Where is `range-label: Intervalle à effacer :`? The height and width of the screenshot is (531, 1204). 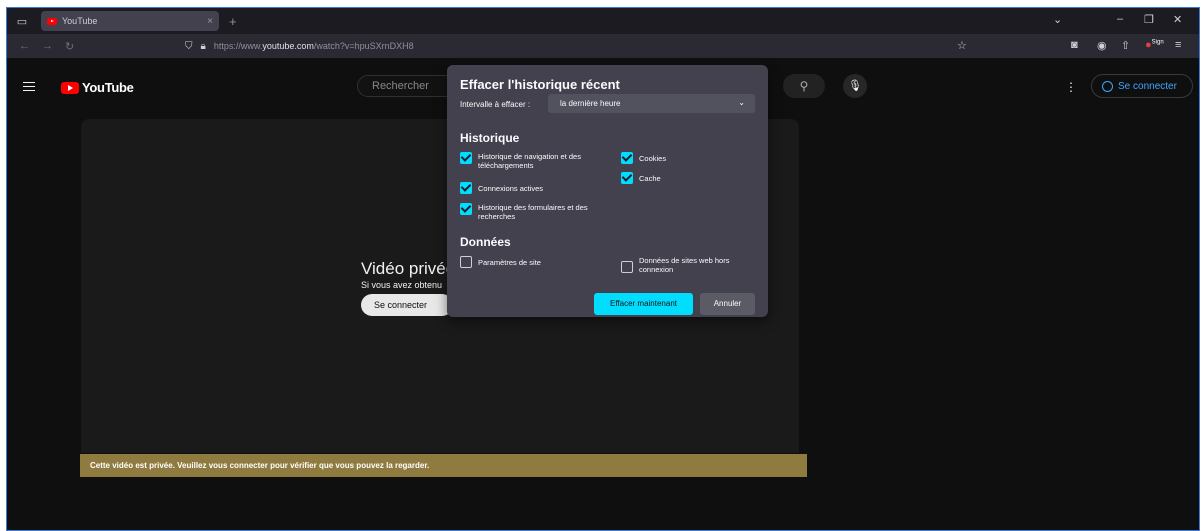
range-label: Intervalle à effacer : is located at coordinates (495, 104).